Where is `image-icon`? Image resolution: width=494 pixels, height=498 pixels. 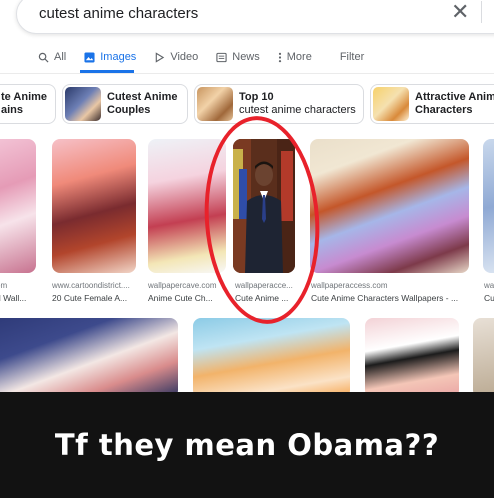 image-icon is located at coordinates (89, 57).